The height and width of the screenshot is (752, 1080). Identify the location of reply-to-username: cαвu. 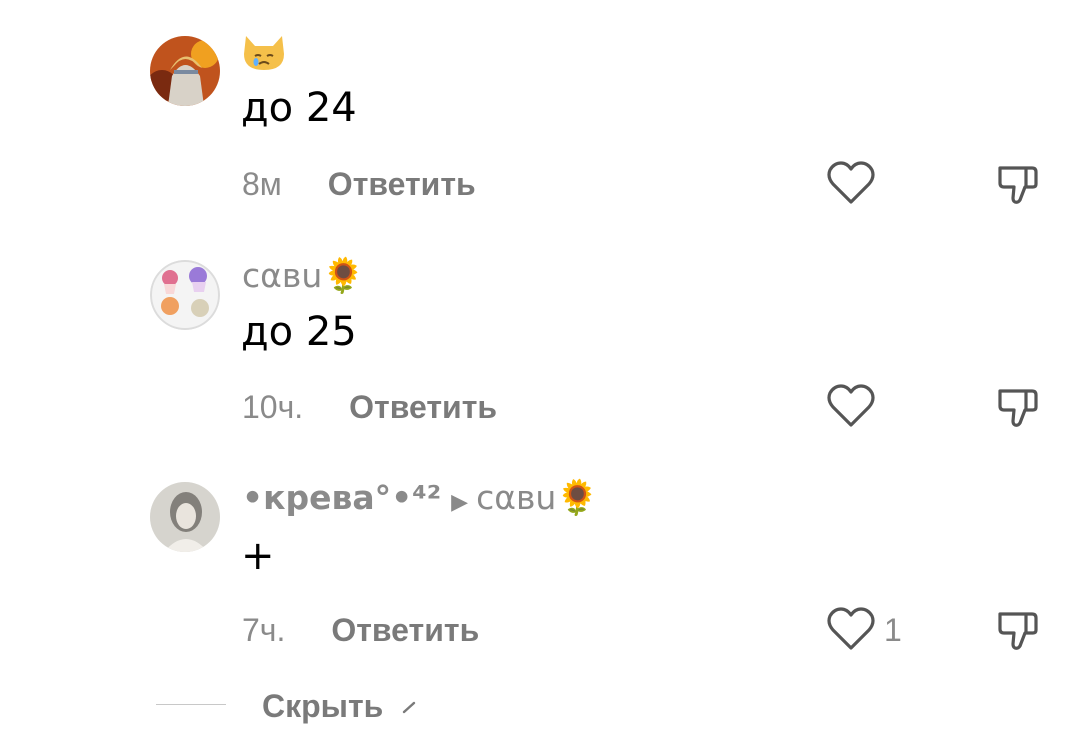
(516, 497).